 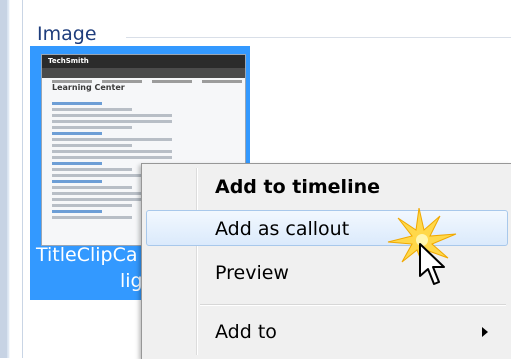 I want to click on arrow-cursor-icon, so click(x=432, y=264).